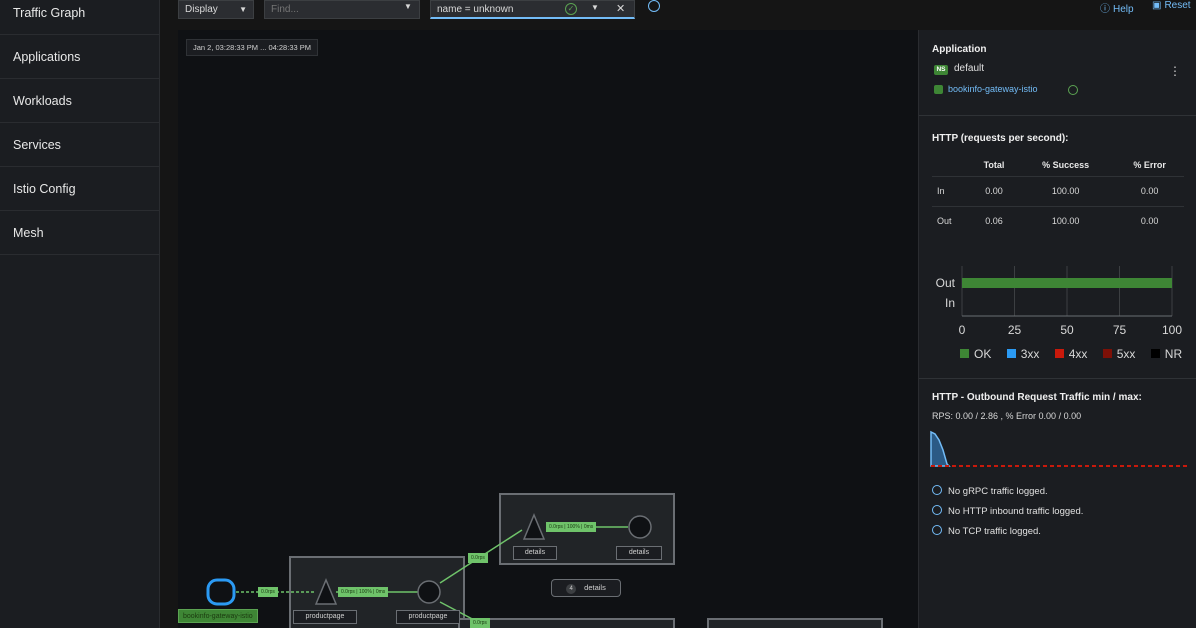 The height and width of the screenshot is (628, 1196). I want to click on app-link: bookinfo-gateway-istio, so click(993, 89).